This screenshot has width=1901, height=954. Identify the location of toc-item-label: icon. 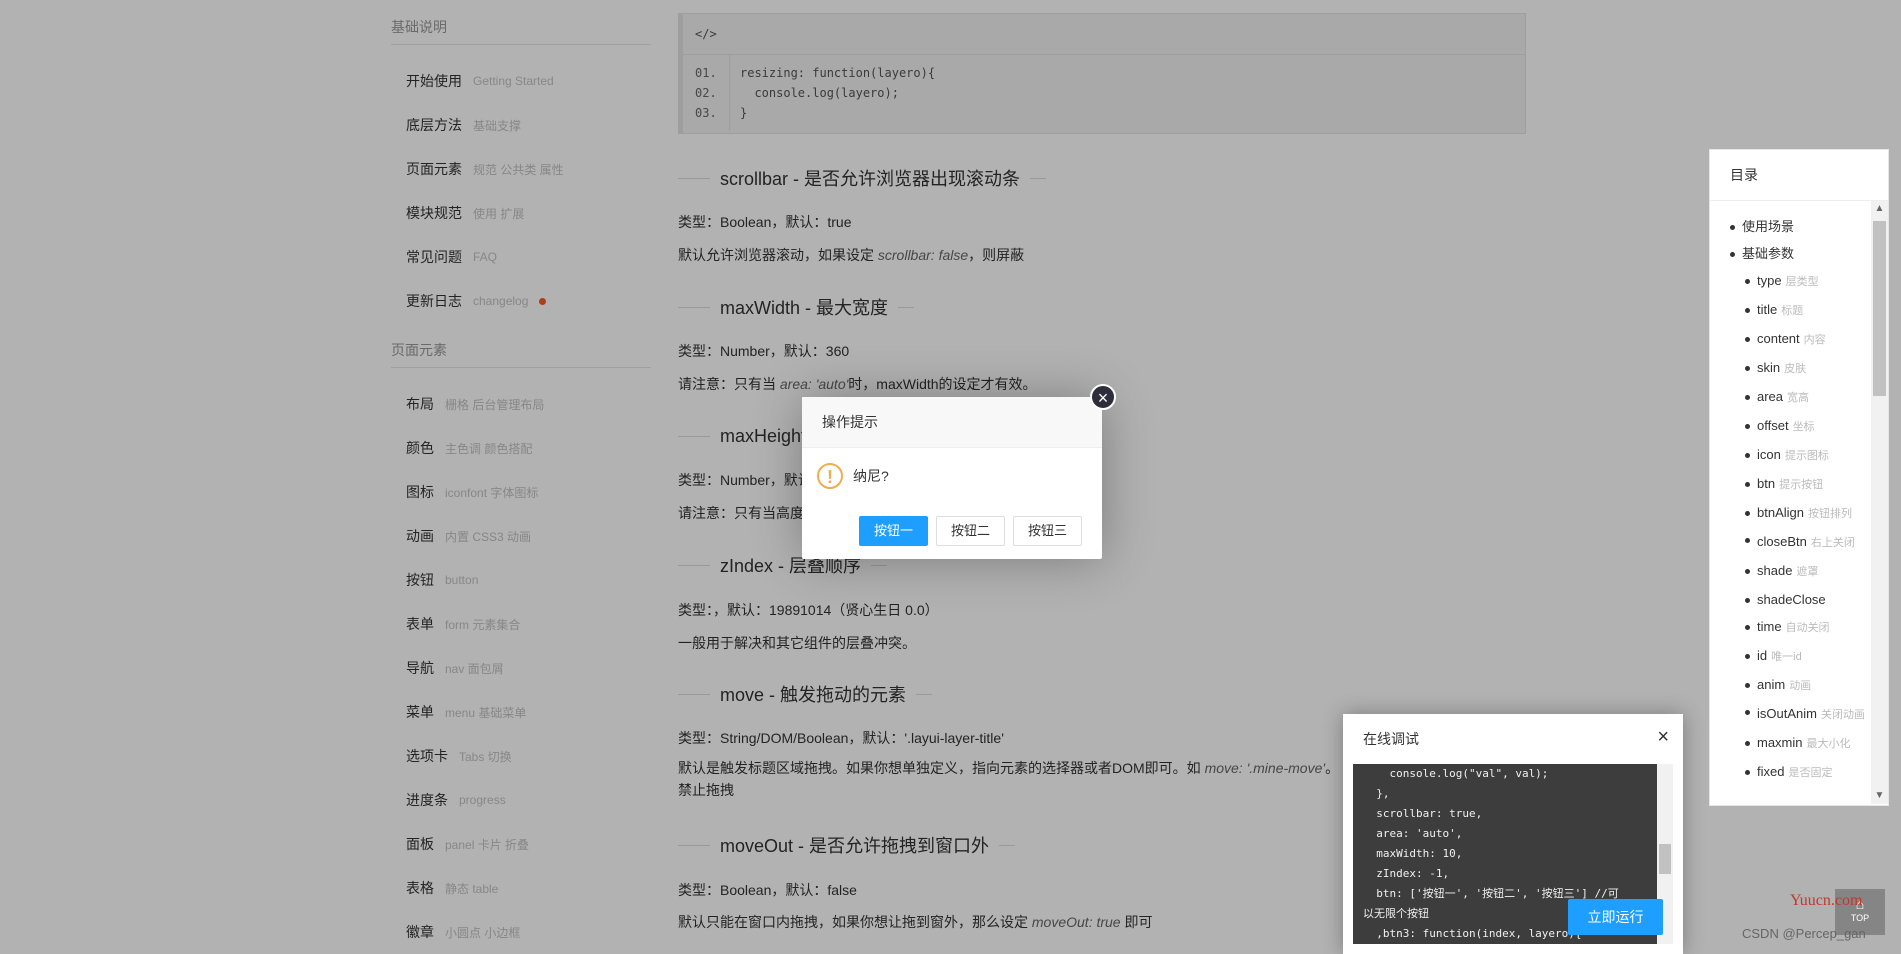
(1769, 454).